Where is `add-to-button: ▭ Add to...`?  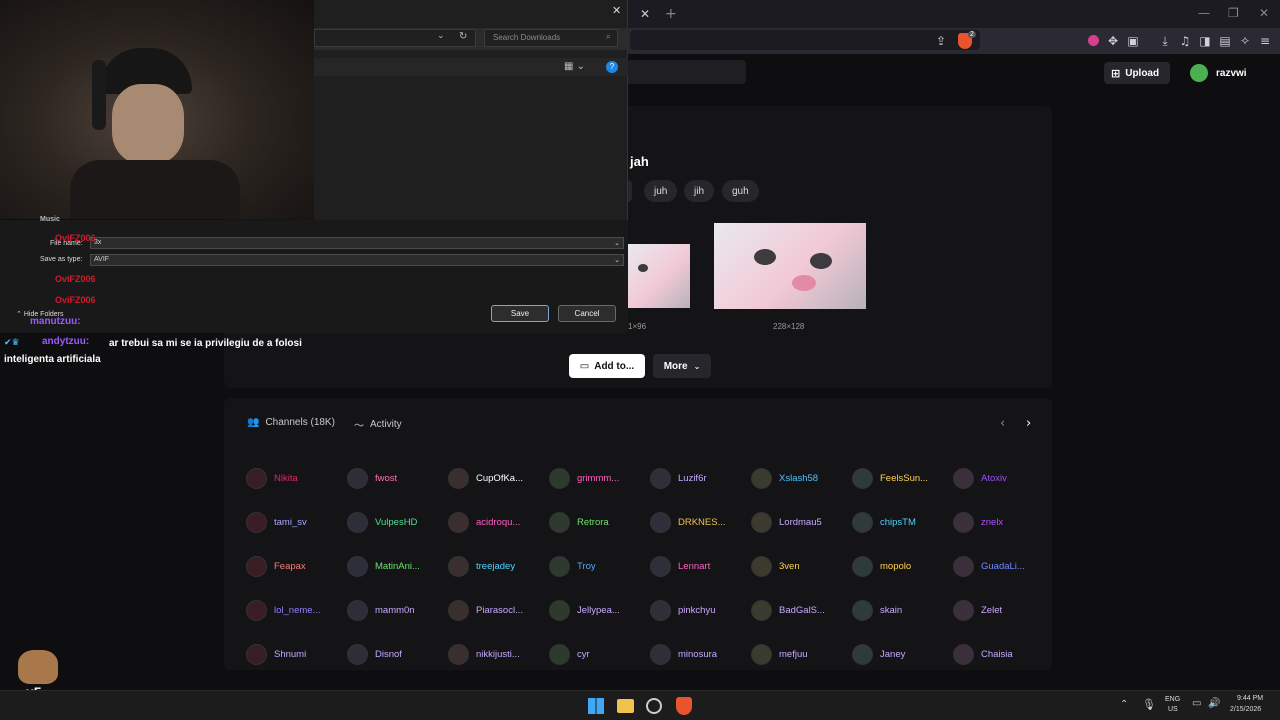
add-to-button: ▭ Add to... is located at coordinates (607, 366).